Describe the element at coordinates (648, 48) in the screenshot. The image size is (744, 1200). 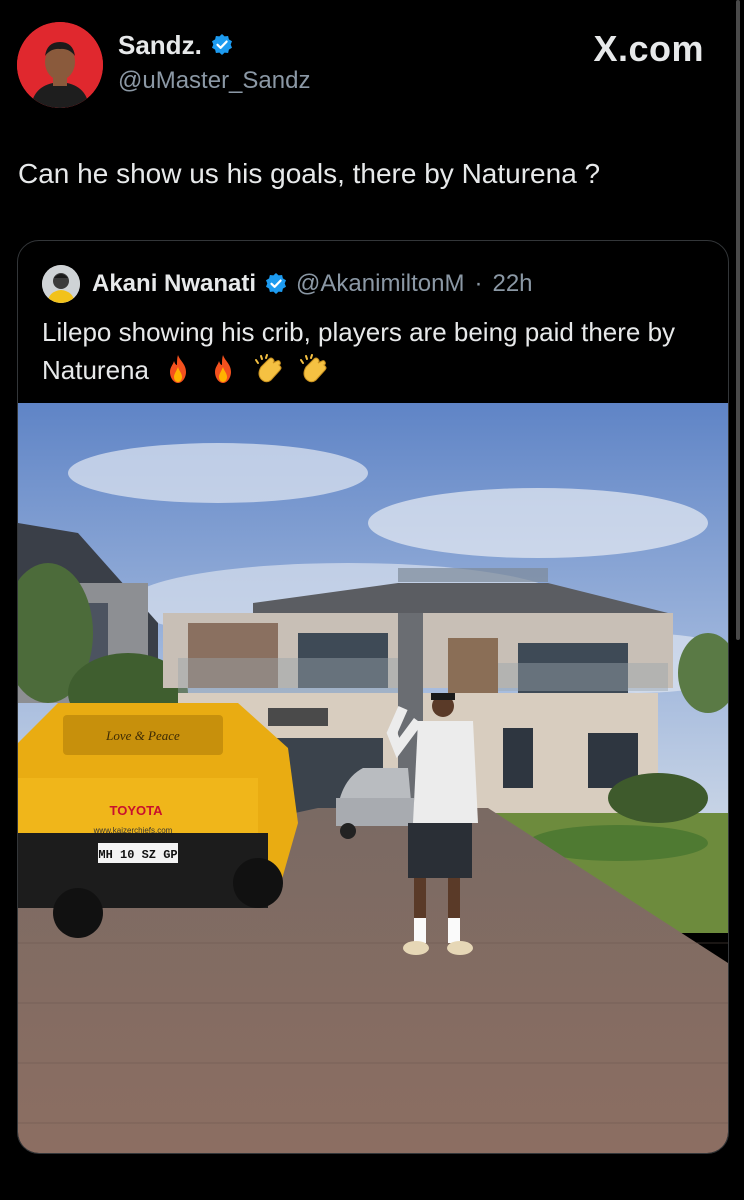
I see `x-brand-logo: X.com` at that location.